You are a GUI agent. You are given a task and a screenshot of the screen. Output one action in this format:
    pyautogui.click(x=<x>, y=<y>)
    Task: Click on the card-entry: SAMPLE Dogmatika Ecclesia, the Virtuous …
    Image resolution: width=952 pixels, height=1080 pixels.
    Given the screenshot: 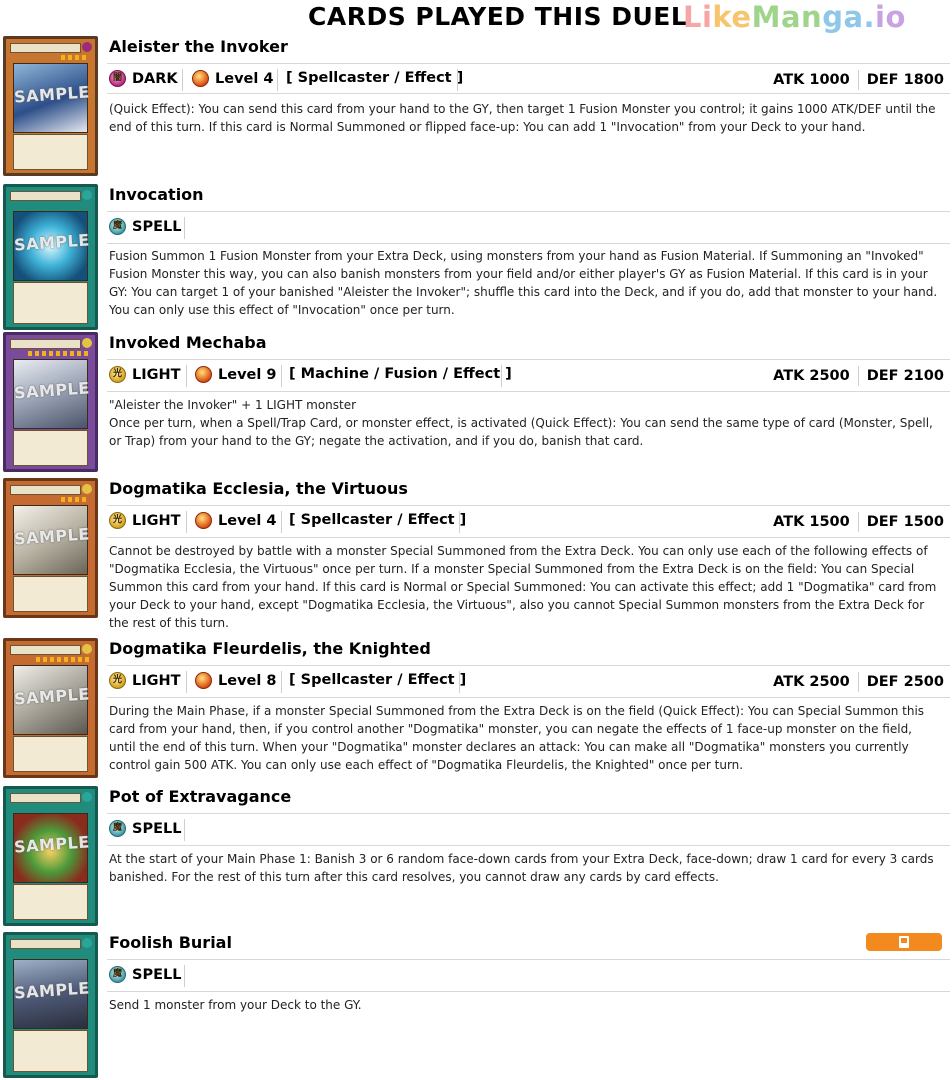 What is the action you would take?
    pyautogui.click(x=476, y=558)
    